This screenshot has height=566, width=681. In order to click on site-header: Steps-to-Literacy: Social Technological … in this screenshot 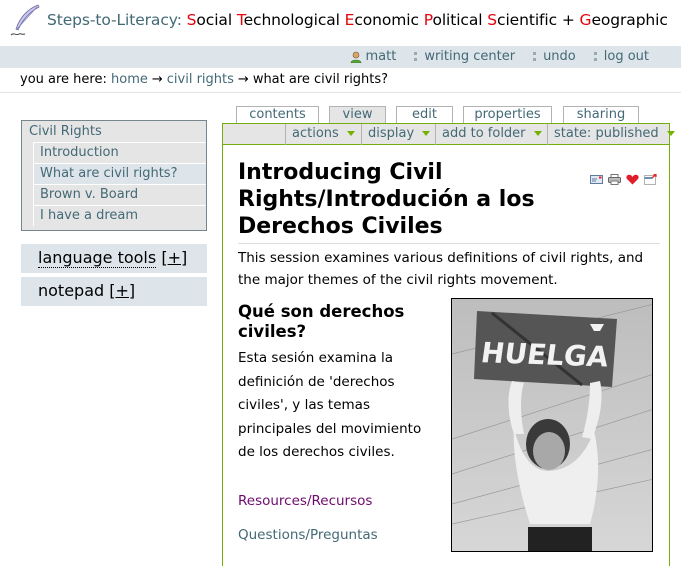, I will do `click(340, 22)`.